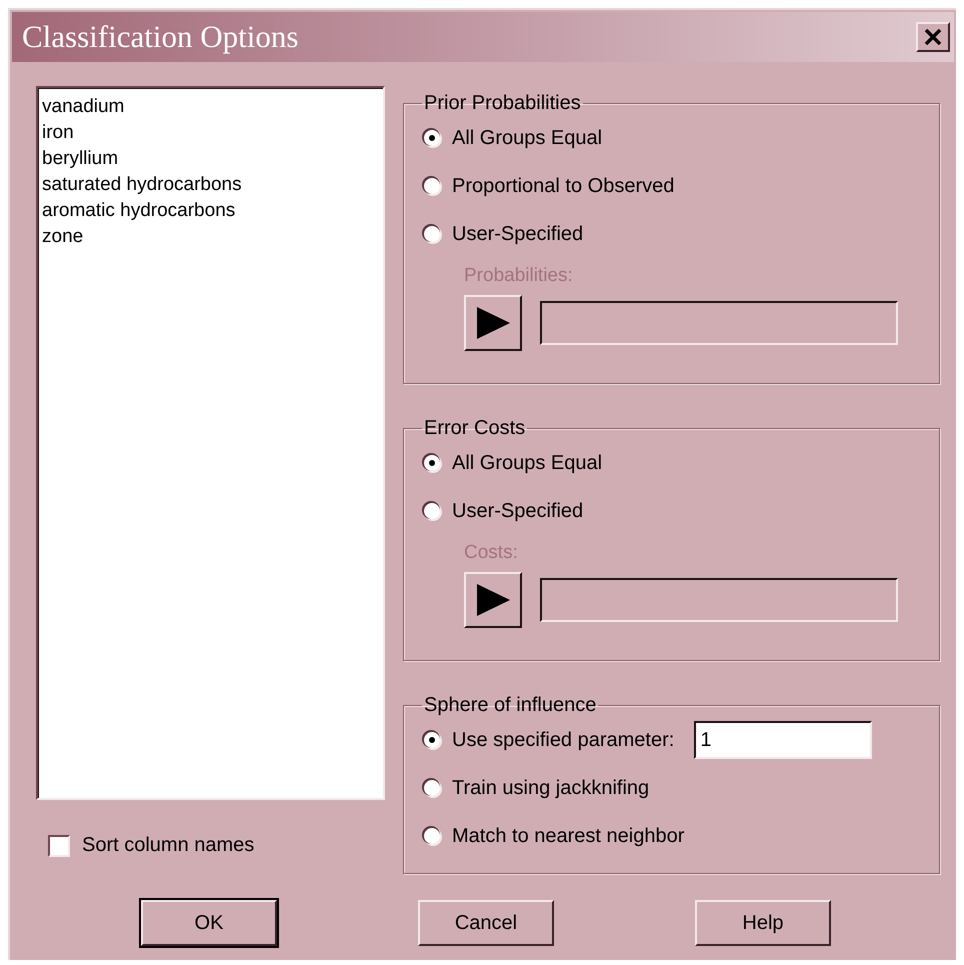  What do you see at coordinates (491, 553) in the screenshot?
I see `field-label: Costs:` at bounding box center [491, 553].